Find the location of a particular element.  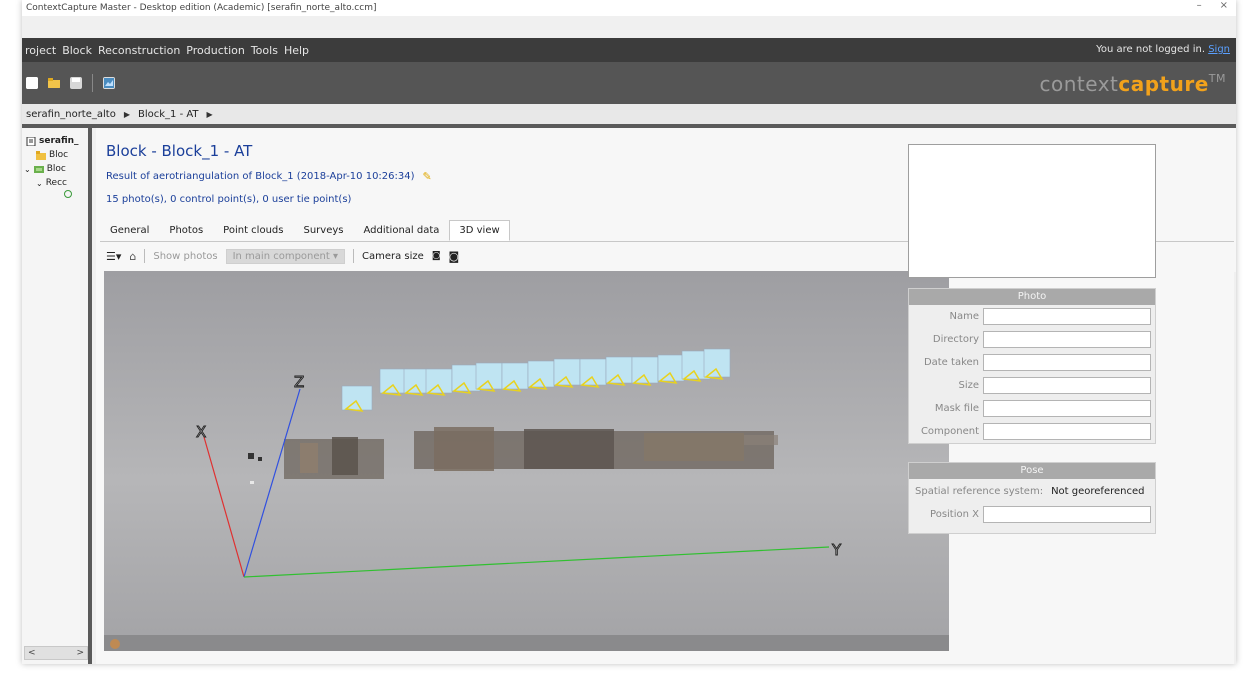

y-axis-label: Y is located at coordinates (836, 550).